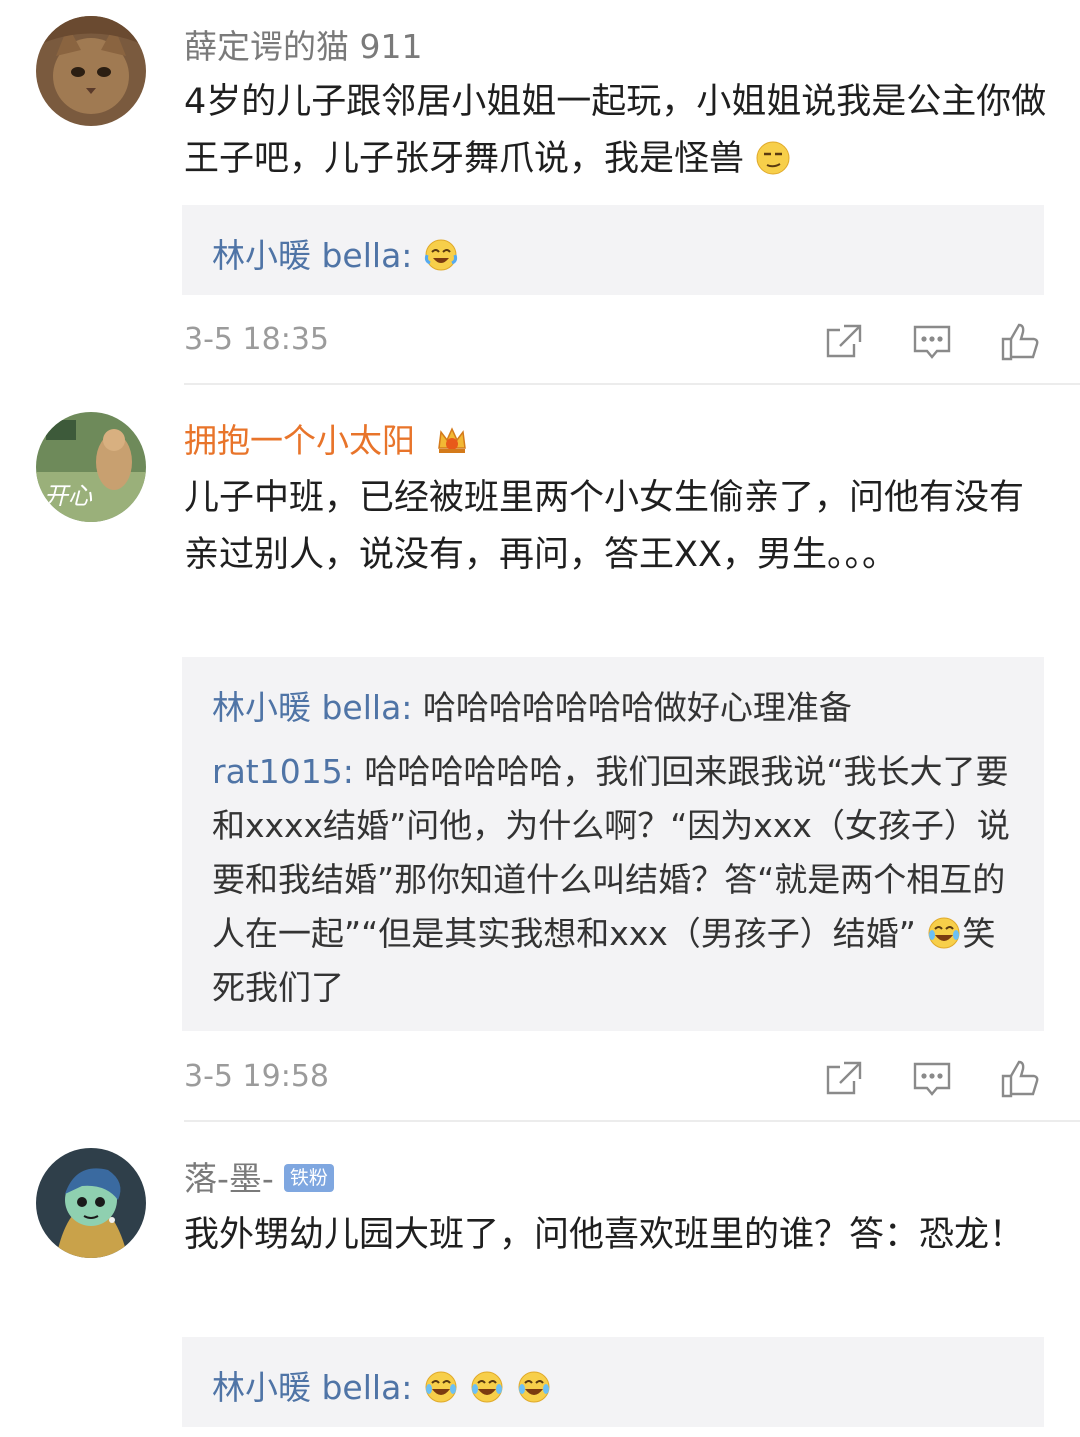  What do you see at coordinates (637, 707) in the screenshot?
I see `reply-text: 哈哈哈哈哈哈哈做好心理准备` at bounding box center [637, 707].